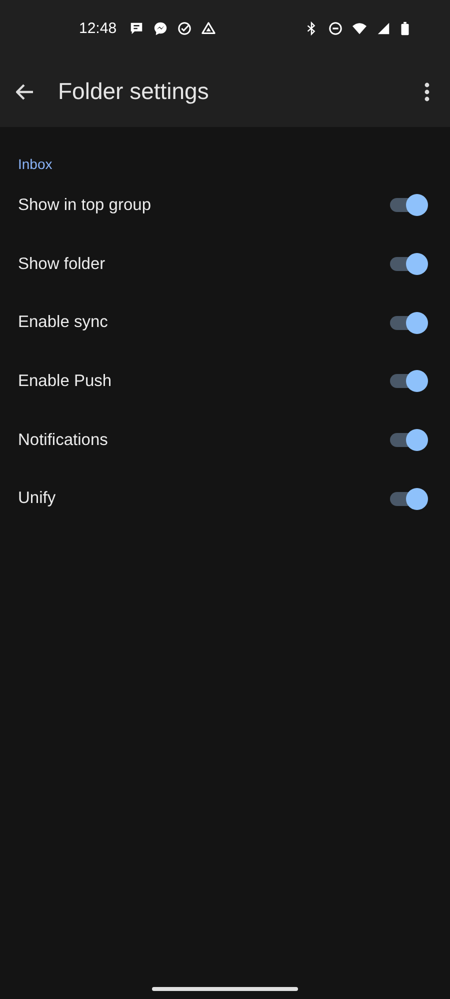 This screenshot has width=450, height=999. I want to click on battery-icon, so click(405, 28).